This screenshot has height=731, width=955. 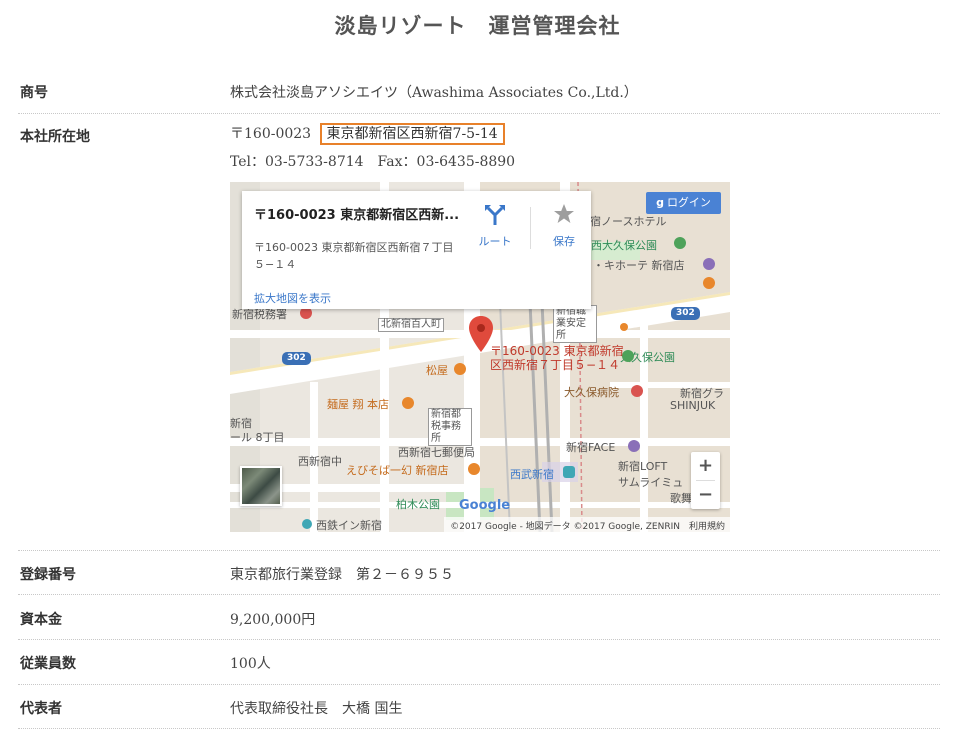 What do you see at coordinates (349, 525) in the screenshot?
I see `map-label: 西鉄イン新宿` at bounding box center [349, 525].